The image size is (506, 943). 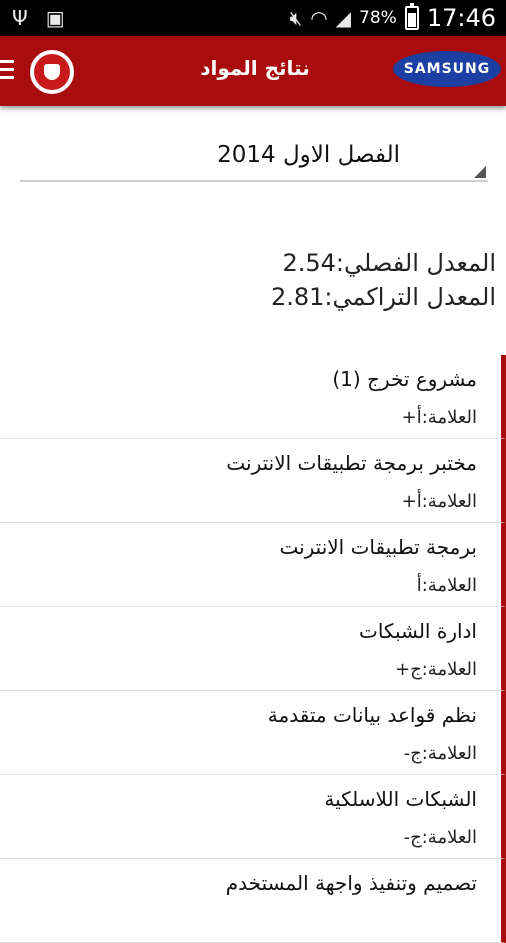 I want to click on wifi-icon: ◠, so click(x=319, y=18).